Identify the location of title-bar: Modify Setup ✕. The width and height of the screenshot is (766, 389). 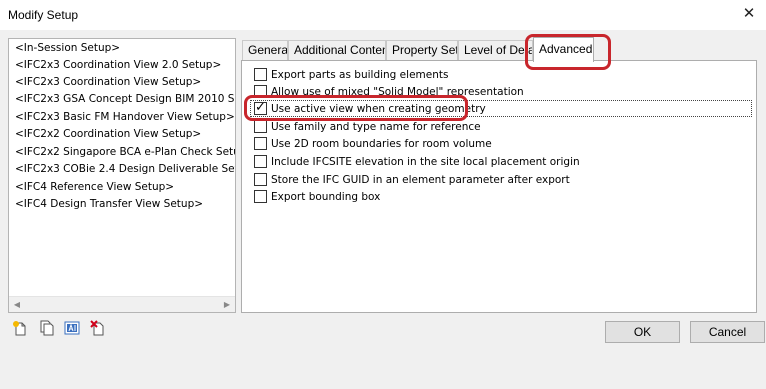
(383, 15).